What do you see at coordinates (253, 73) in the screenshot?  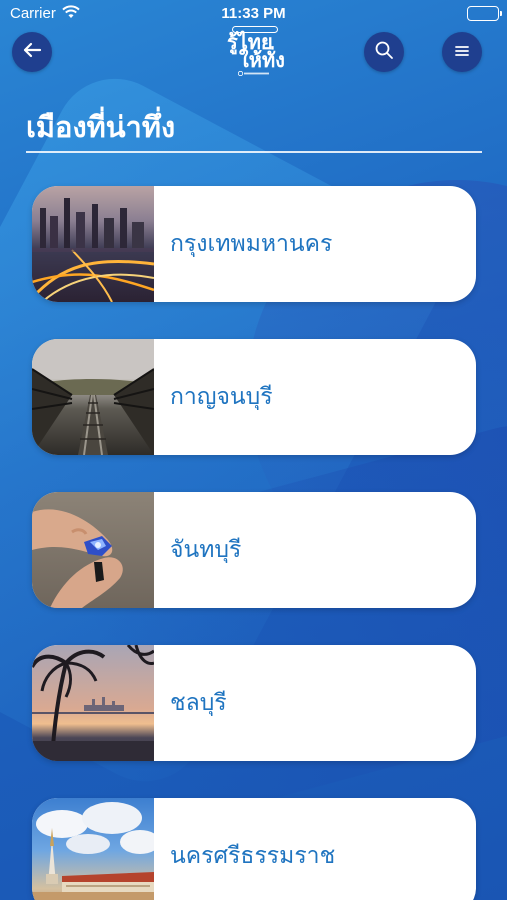 I see `logo-sub-mark` at bounding box center [253, 73].